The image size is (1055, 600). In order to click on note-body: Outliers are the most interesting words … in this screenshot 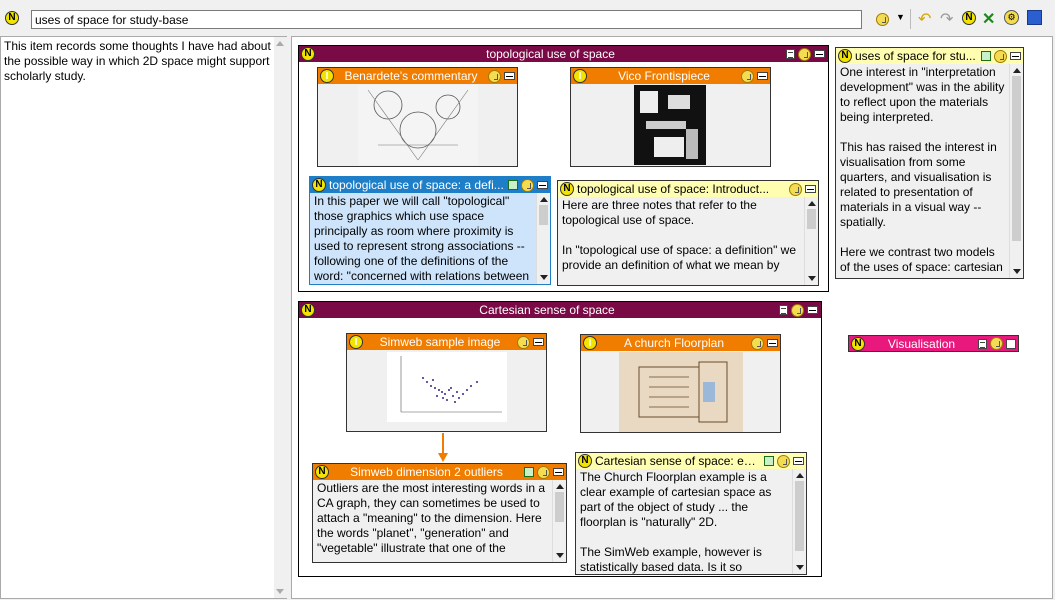, I will do `click(439, 521)`.